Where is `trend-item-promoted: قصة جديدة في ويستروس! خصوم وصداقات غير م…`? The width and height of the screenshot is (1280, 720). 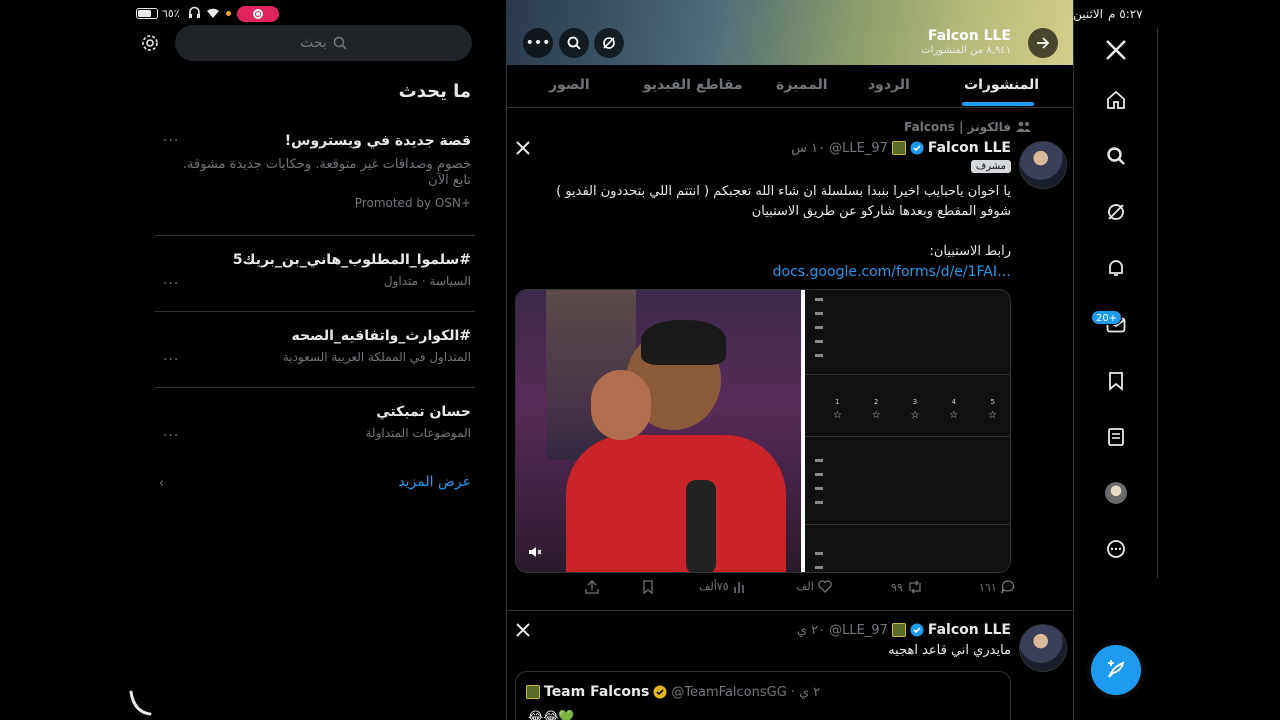 trend-item-promoted: قصة جديدة في ويستروس! خصوم وصداقات غير م… is located at coordinates (315, 180).